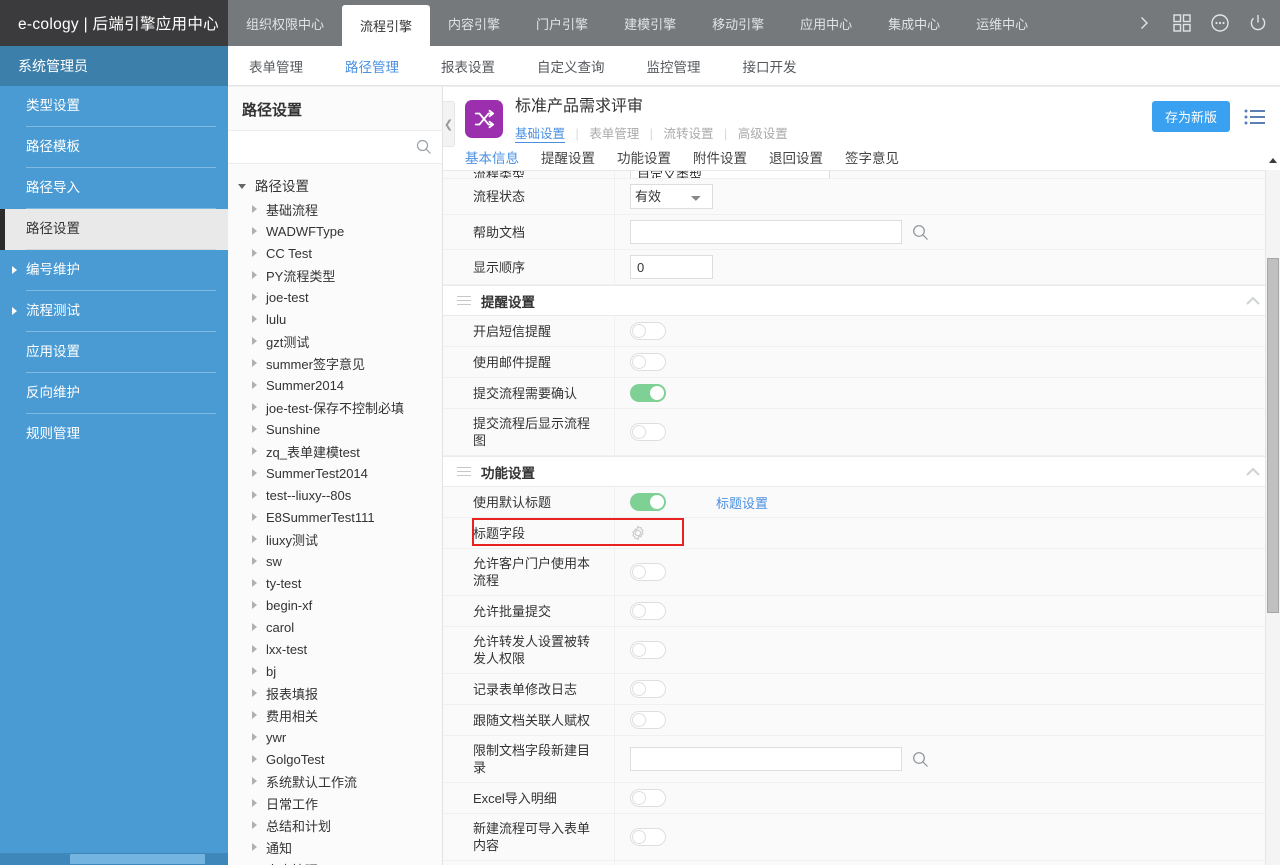  I want to click on show-flowchart-toggle, so click(648, 432).